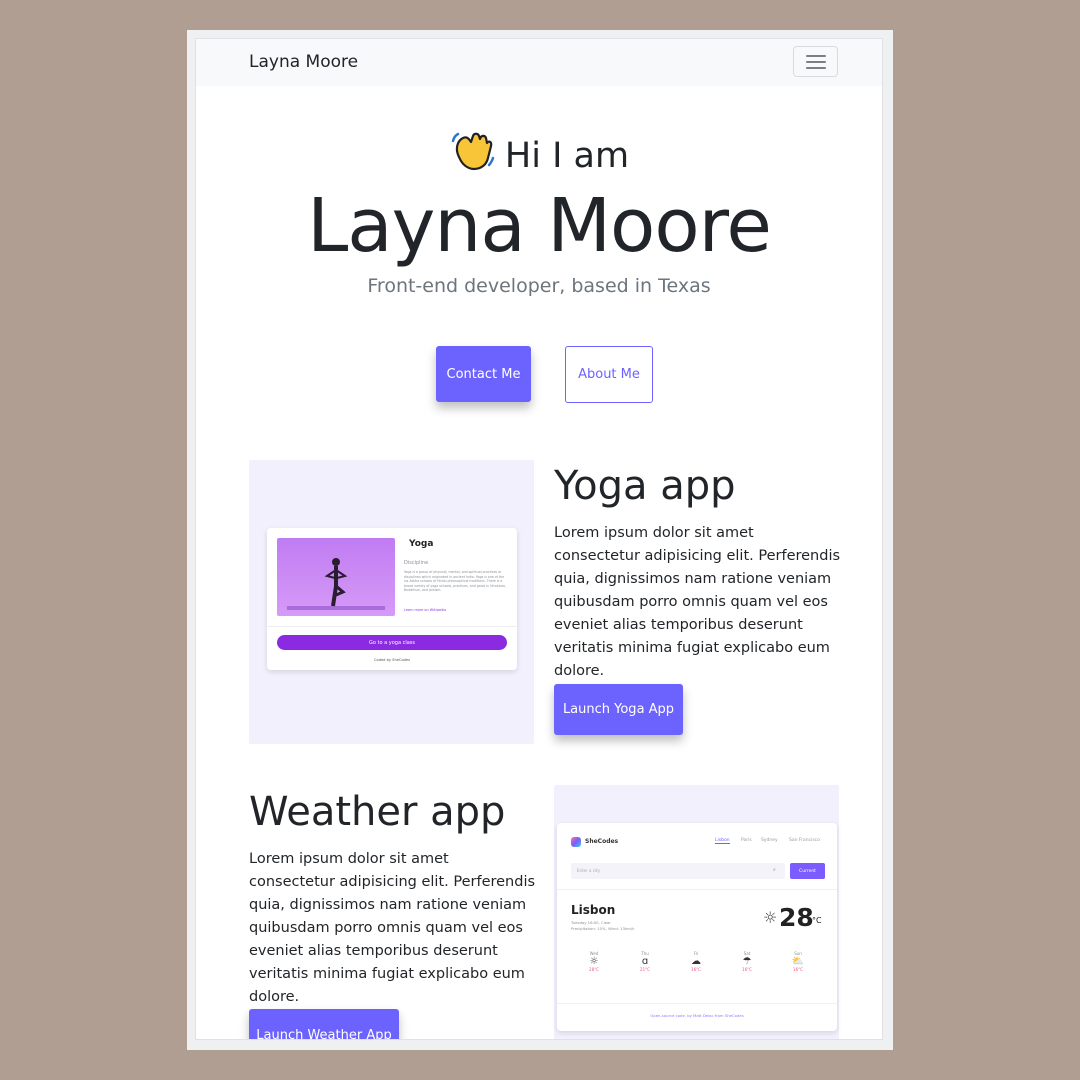  What do you see at coordinates (421, 544) in the screenshot?
I see `yoga-preview-title: Yoga` at bounding box center [421, 544].